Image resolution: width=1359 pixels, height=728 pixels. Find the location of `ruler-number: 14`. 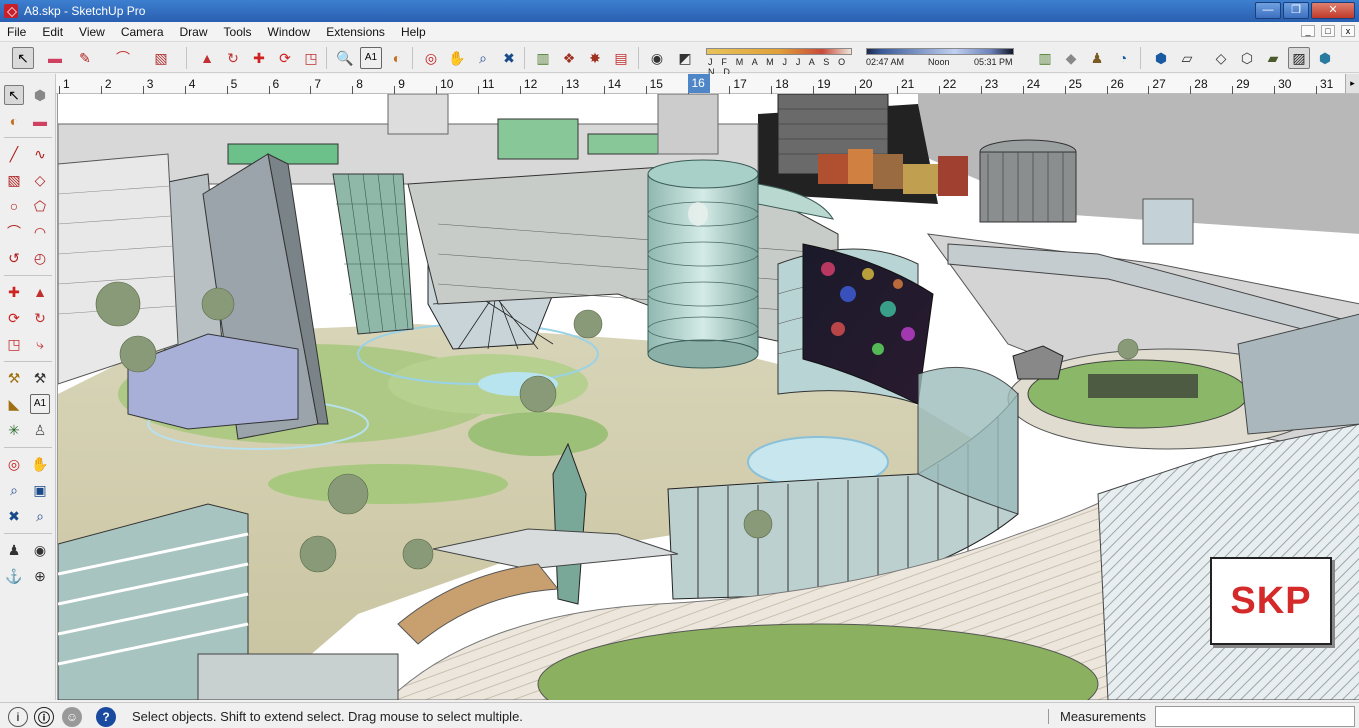

ruler-number: 14 is located at coordinates (614, 84).